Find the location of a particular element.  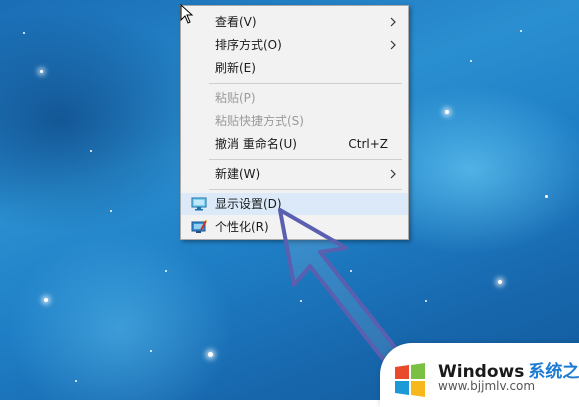

mouse-pointer-icon is located at coordinates (187, 14).